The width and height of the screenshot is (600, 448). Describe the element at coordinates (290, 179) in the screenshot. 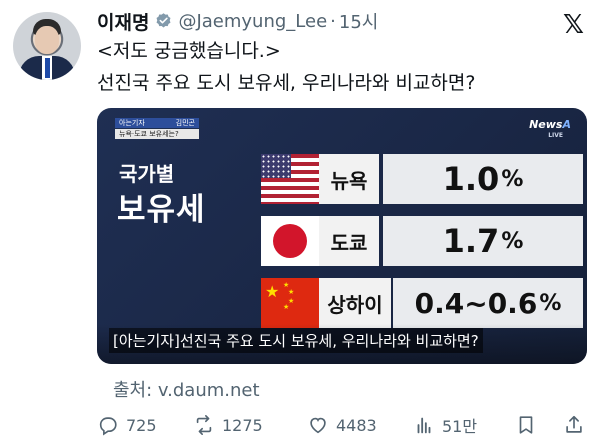

I see `us-flag-icon` at that location.